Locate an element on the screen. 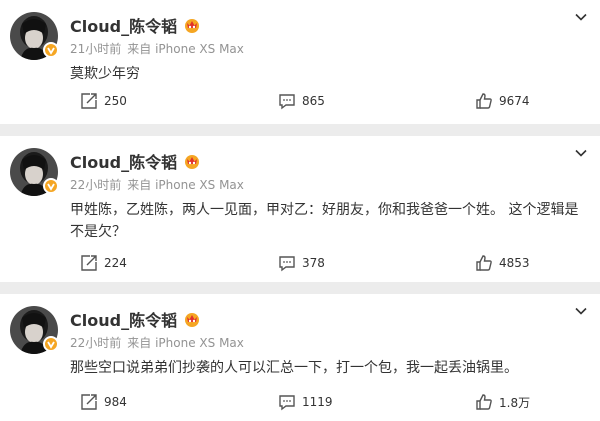 The image size is (600, 421). repost-button: 984 is located at coordinates (103, 402).